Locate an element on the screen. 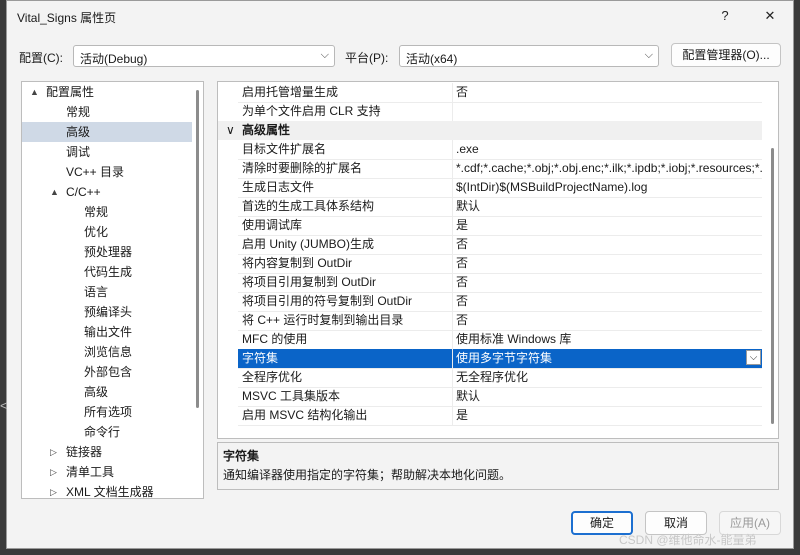  config-select: 活动(Debug) ⌵ is located at coordinates (204, 56).